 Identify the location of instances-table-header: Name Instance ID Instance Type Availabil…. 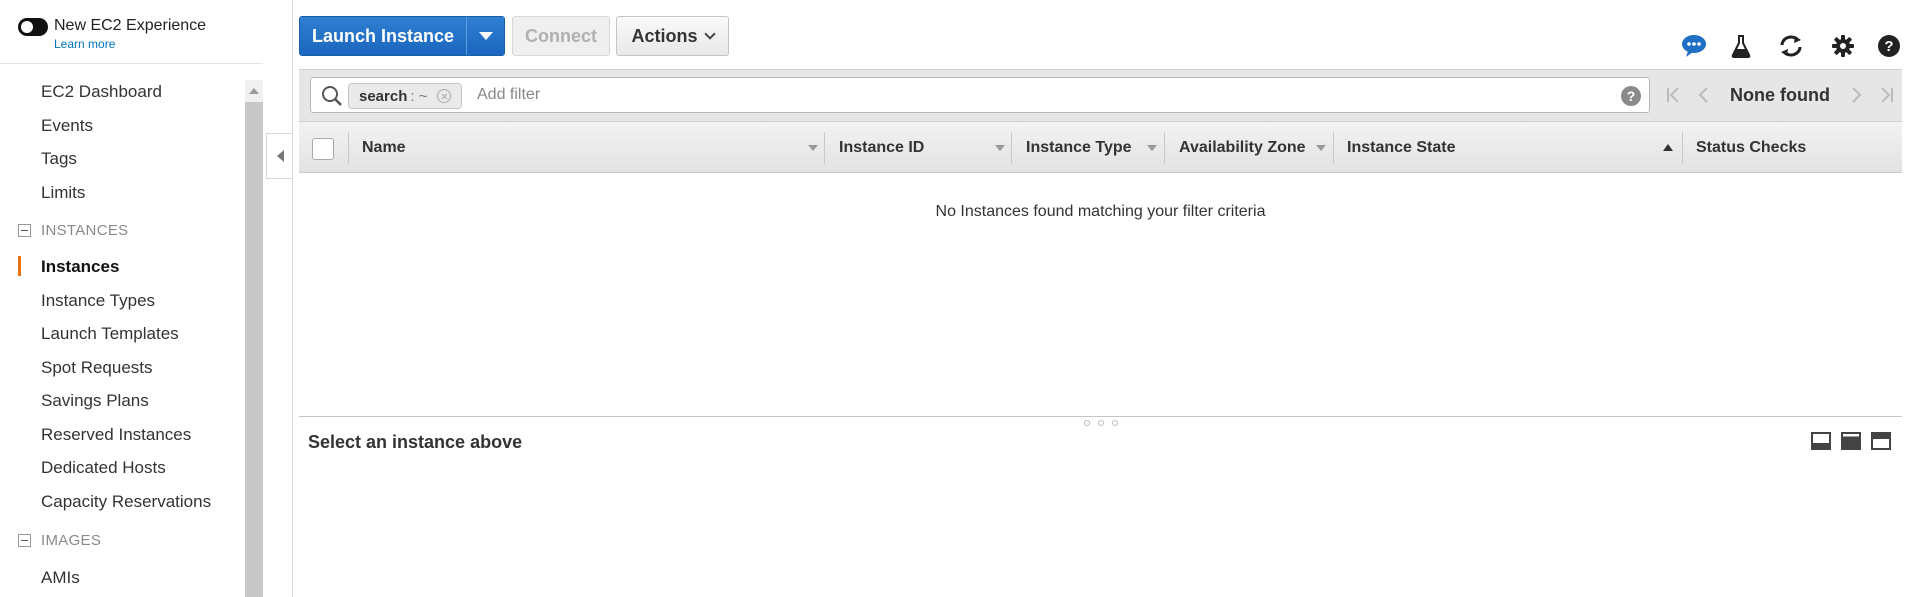
(1100, 147).